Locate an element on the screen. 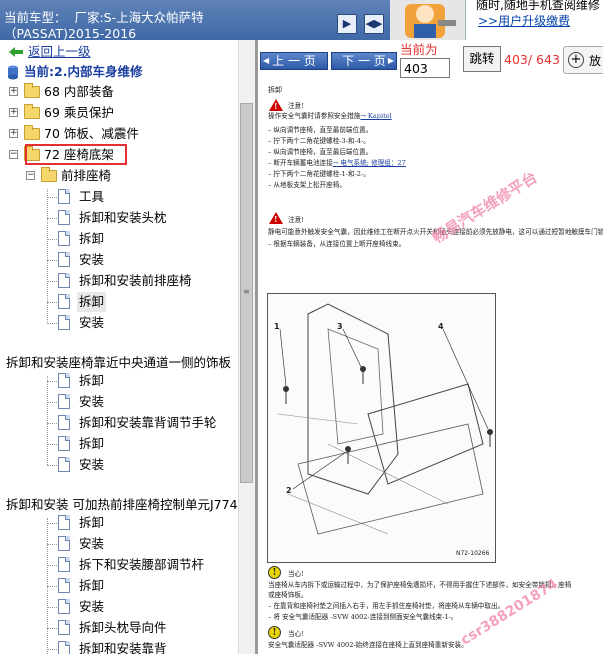 The height and width of the screenshot is (654, 603). vehicle-line-2: （PASSAT)2015-2016 is located at coordinates (70, 33).